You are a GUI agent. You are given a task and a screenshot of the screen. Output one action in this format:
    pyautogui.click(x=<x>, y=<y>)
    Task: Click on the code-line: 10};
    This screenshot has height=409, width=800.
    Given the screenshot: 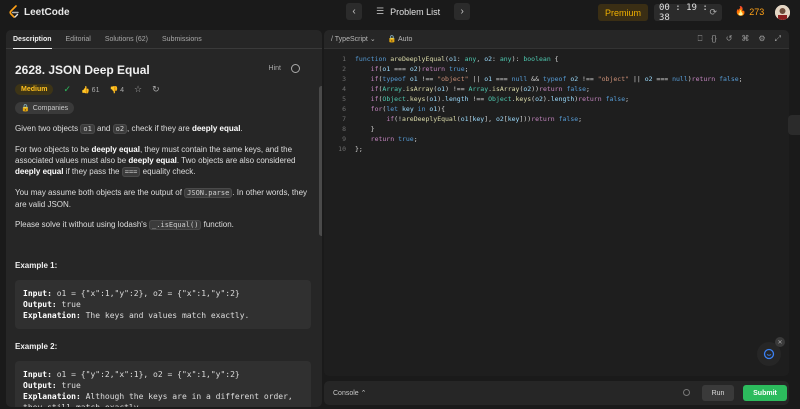 What is the action you would take?
    pyautogui.click(x=556, y=149)
    